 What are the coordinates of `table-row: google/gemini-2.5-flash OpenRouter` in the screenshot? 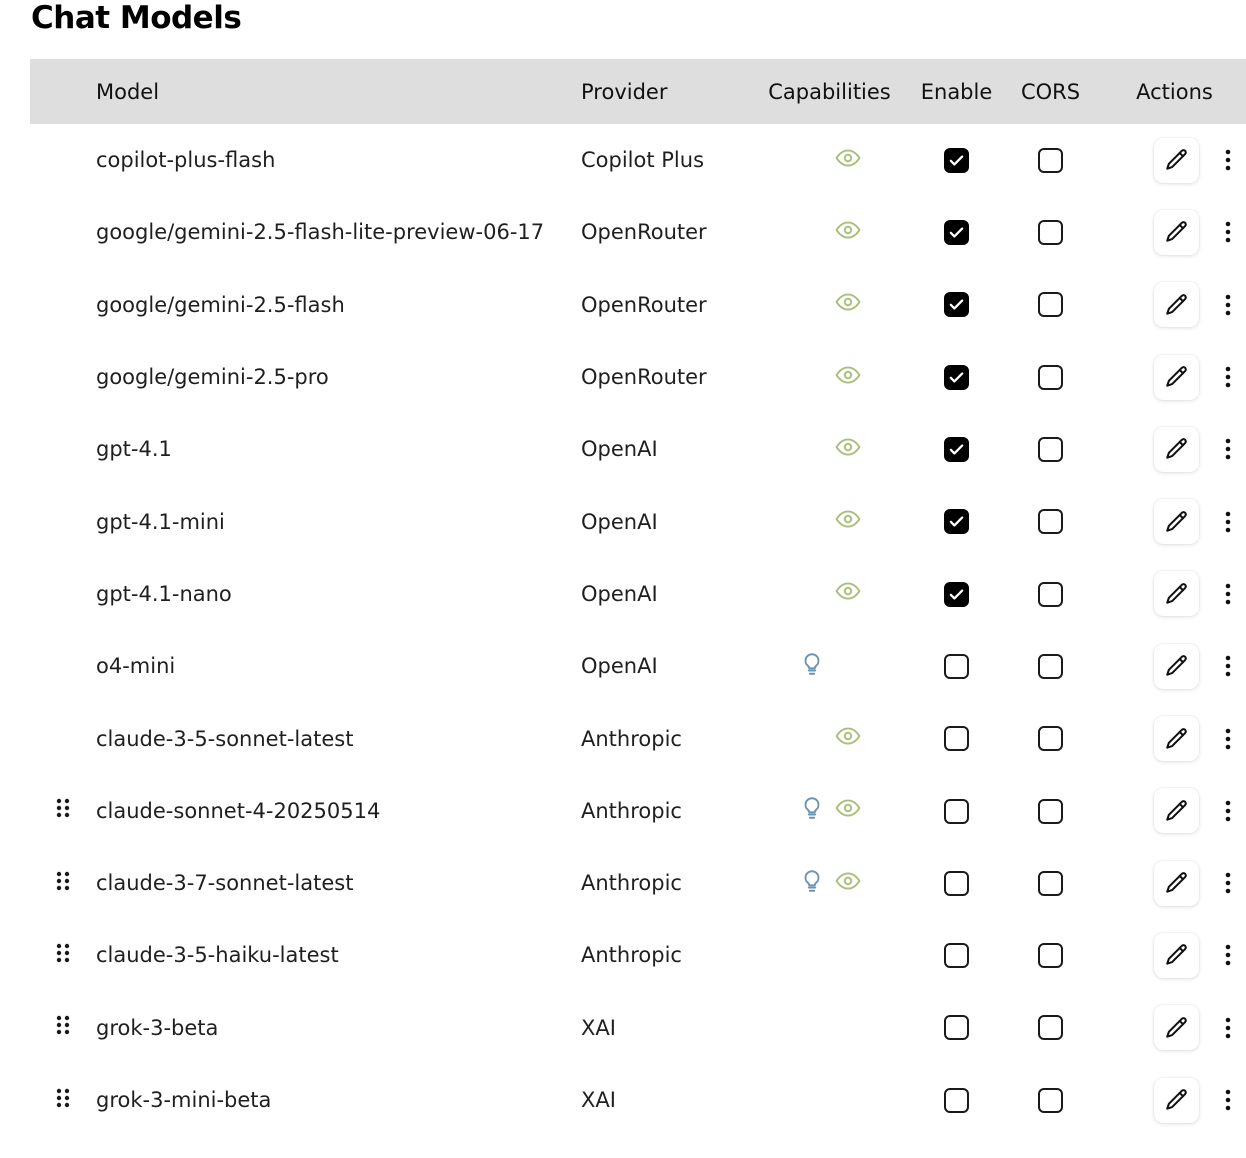 It's located at (638, 305).